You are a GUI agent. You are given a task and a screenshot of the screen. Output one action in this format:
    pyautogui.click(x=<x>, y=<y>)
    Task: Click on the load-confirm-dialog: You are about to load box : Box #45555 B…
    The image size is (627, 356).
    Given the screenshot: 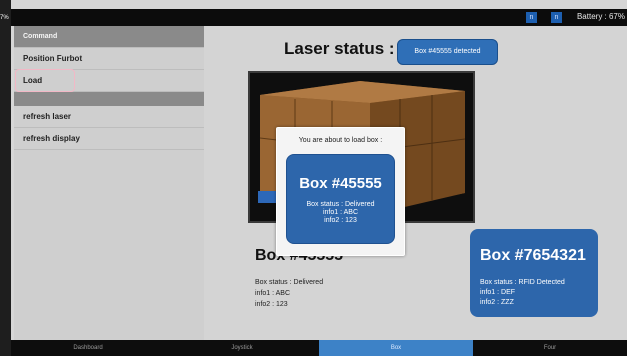 What is the action you would take?
    pyautogui.click(x=340, y=191)
    